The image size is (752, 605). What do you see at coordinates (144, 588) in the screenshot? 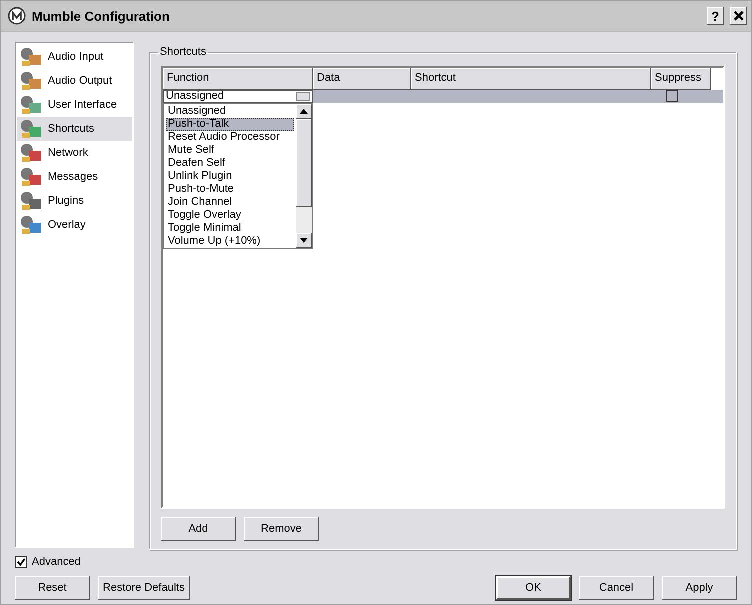
I see `footer-button: Restore Defaults` at bounding box center [144, 588].